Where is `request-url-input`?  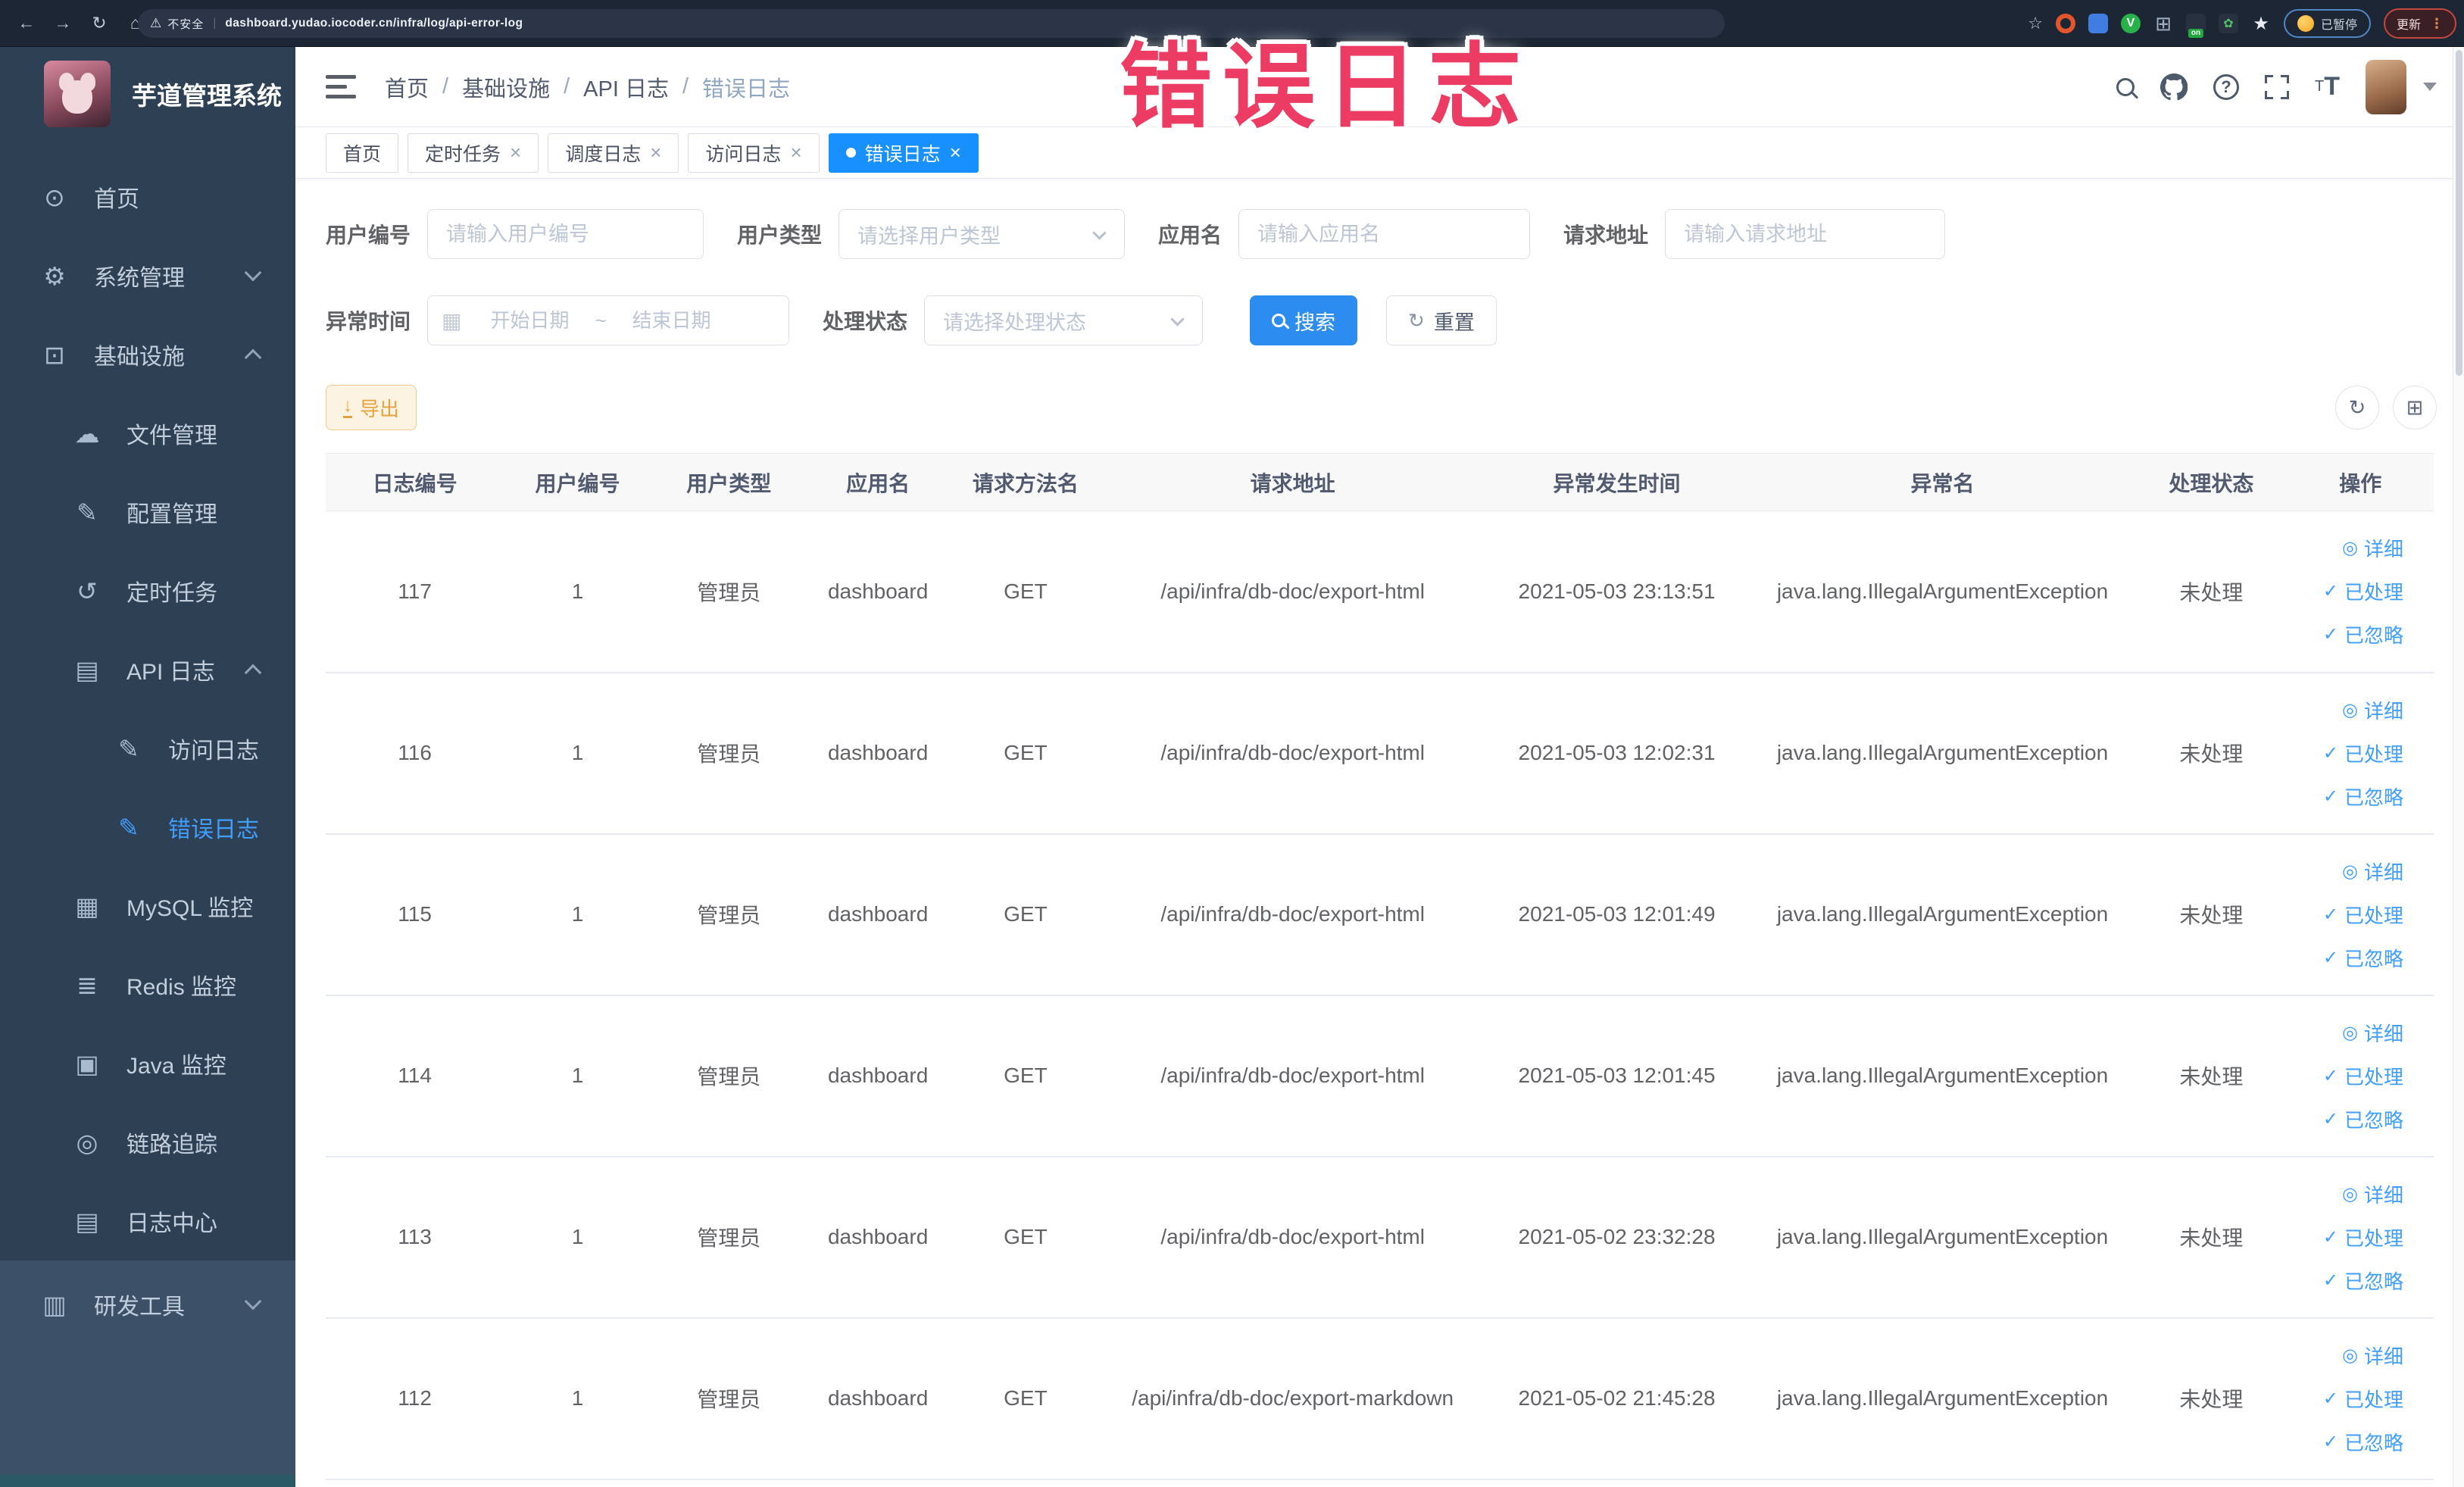
request-url-input is located at coordinates (1805, 234).